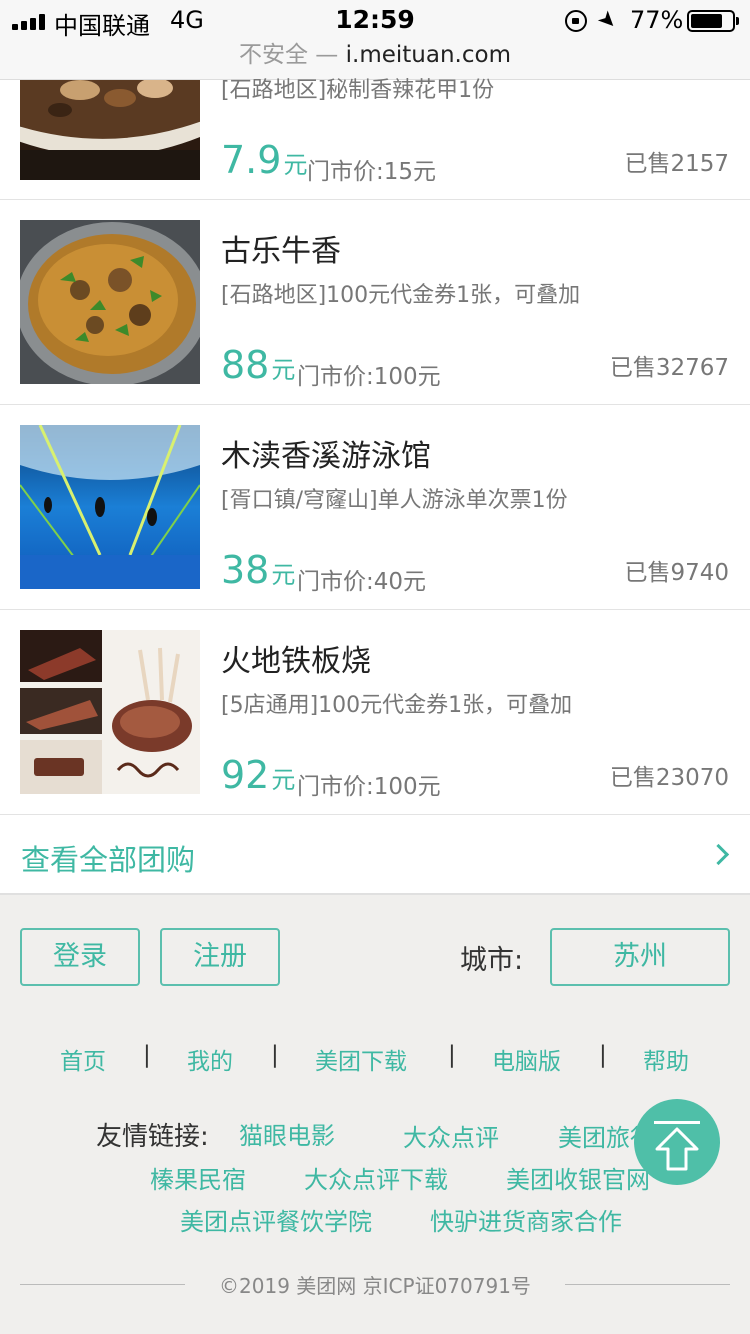 Image resolution: width=750 pixels, height=1334 pixels. I want to click on deal-item: [石路地区]秘制香辣花甲1份 7.9元 门市价:15元 已售2157, so click(375, 139).